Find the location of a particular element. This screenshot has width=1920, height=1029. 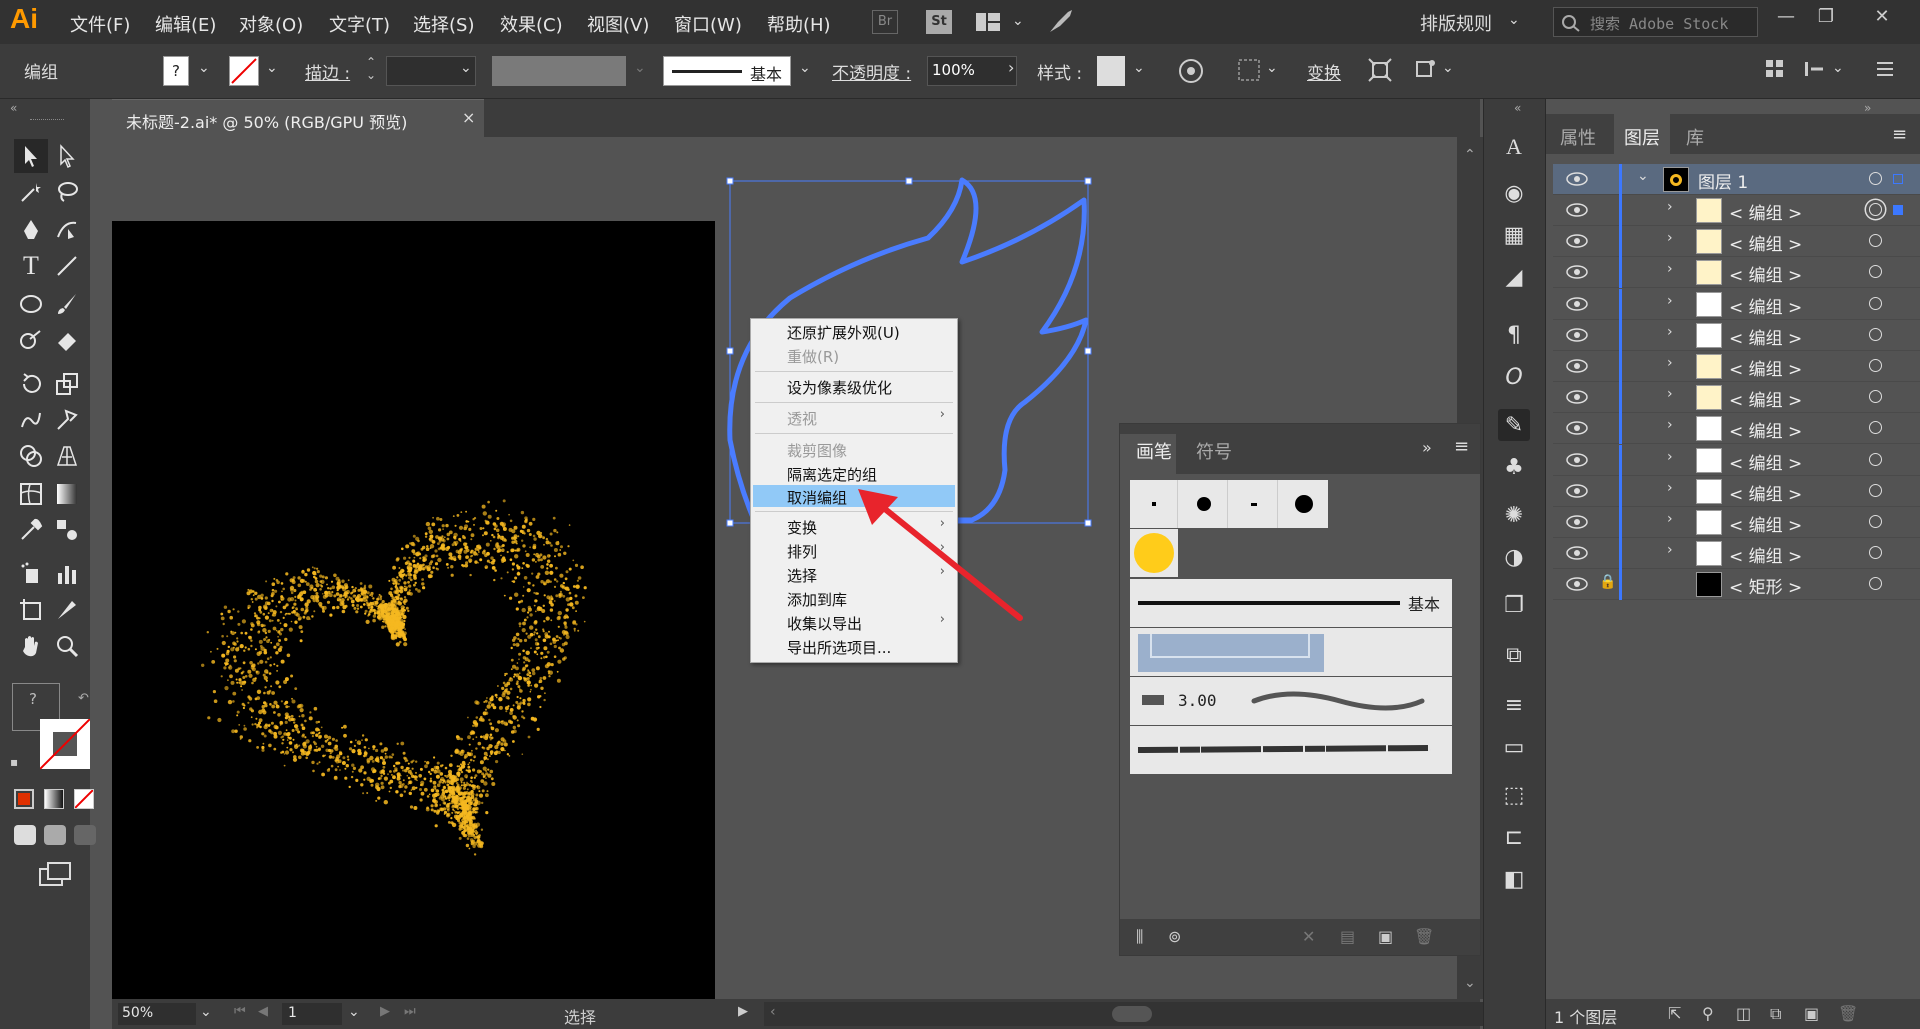

next-artboard-icon: ▶ is located at coordinates (385, 1011).